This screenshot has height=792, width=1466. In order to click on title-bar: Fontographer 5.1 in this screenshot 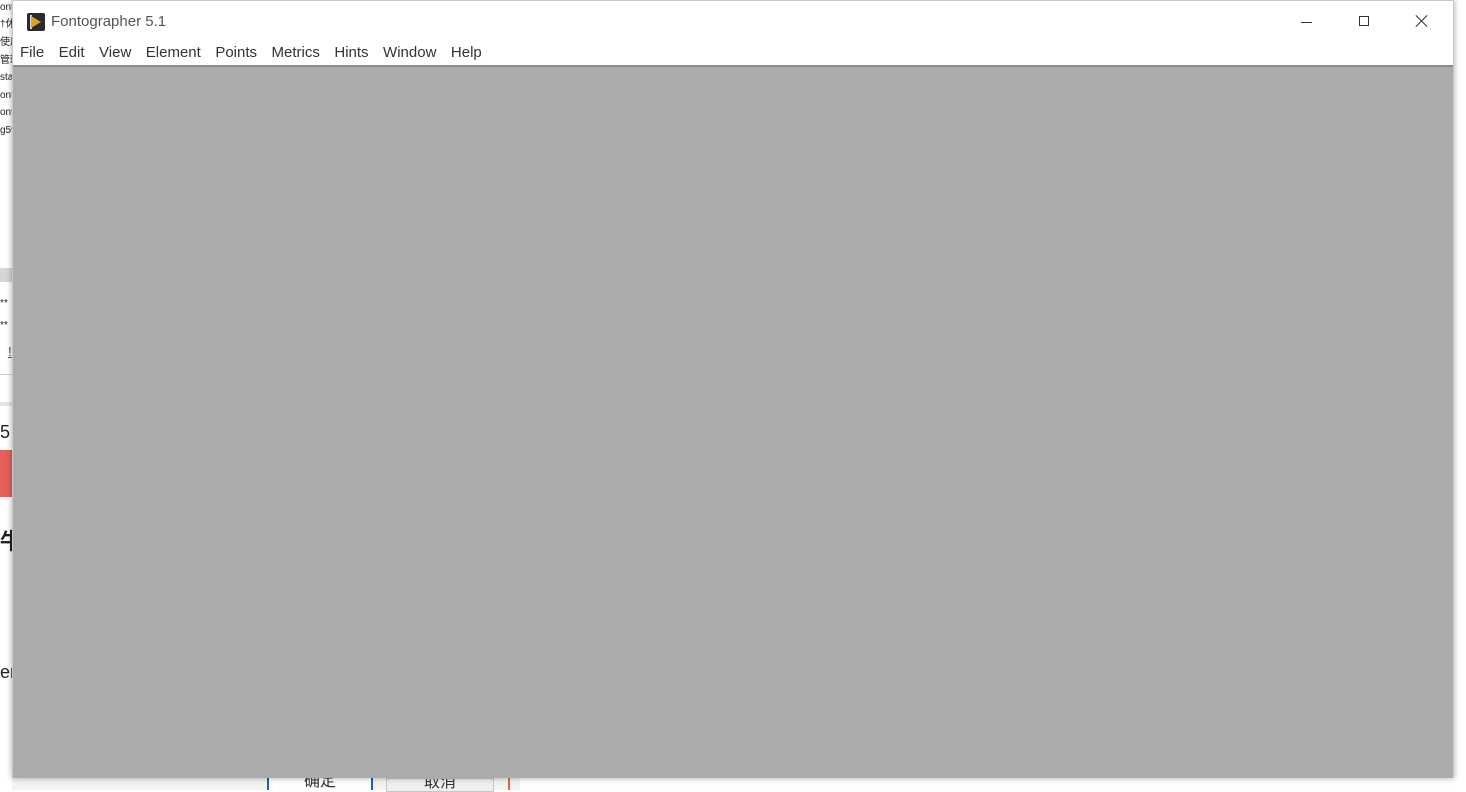, I will do `click(733, 21)`.